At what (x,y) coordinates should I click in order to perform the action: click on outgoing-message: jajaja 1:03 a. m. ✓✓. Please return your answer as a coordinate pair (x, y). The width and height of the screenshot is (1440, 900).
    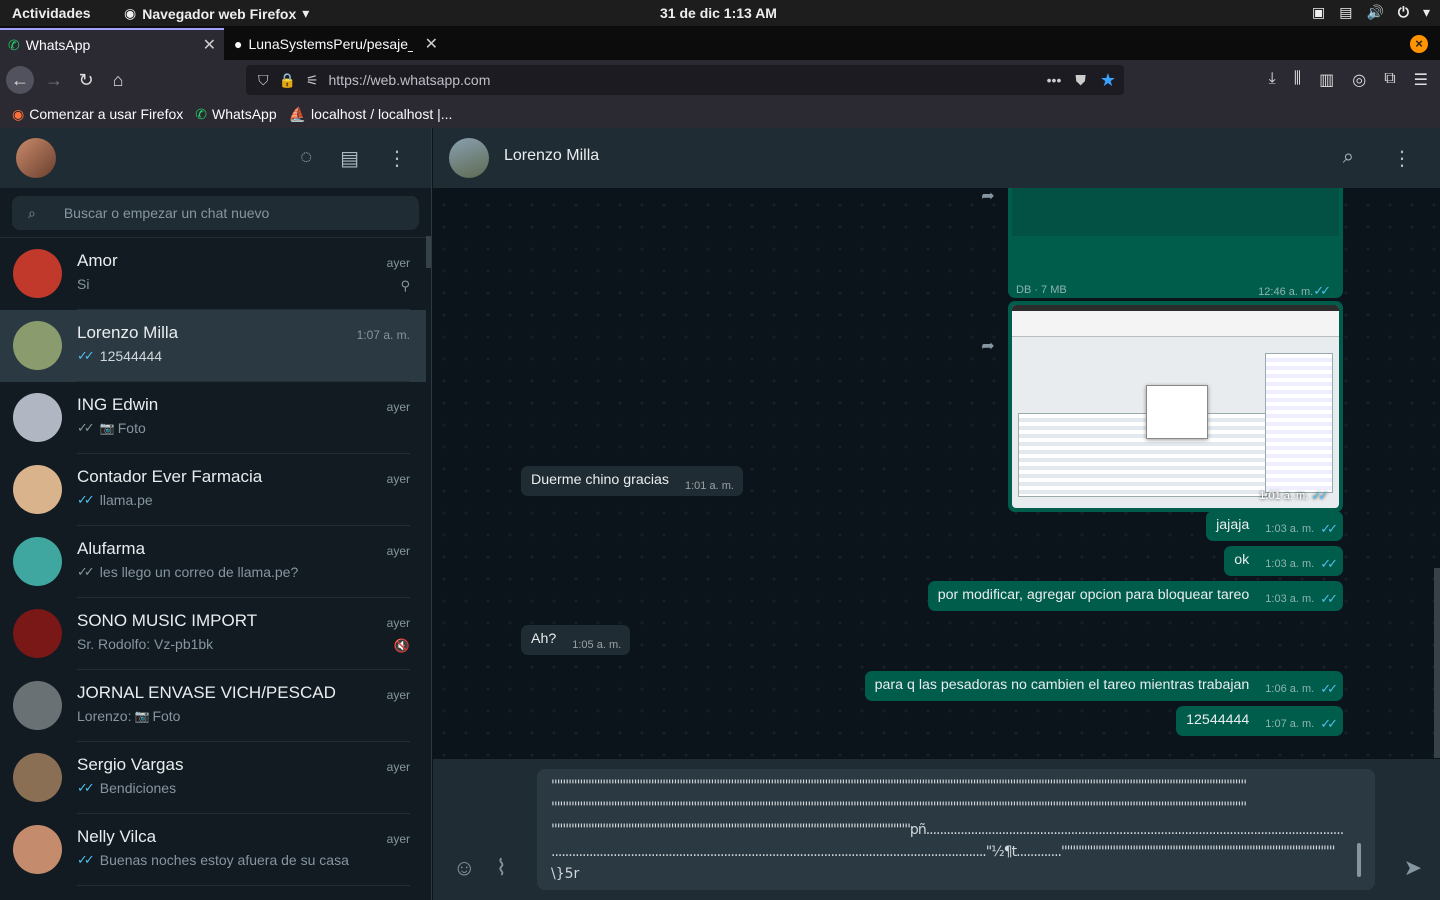
    Looking at the image, I should click on (1274, 526).